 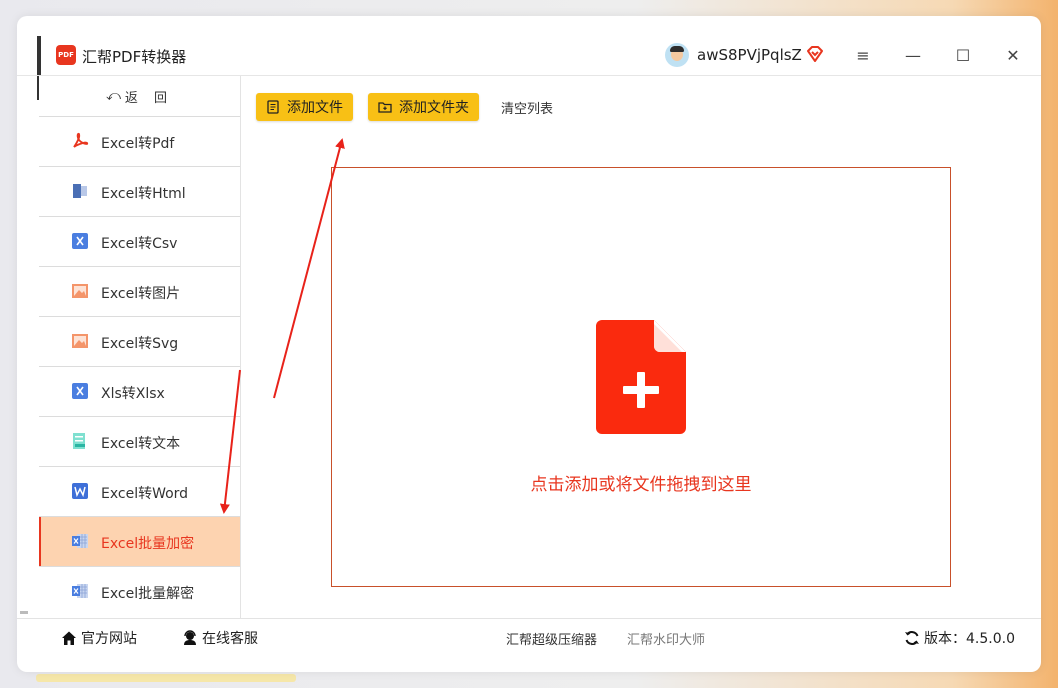 I want to click on sidebar-item-label: Excel转Csv, so click(x=139, y=244).